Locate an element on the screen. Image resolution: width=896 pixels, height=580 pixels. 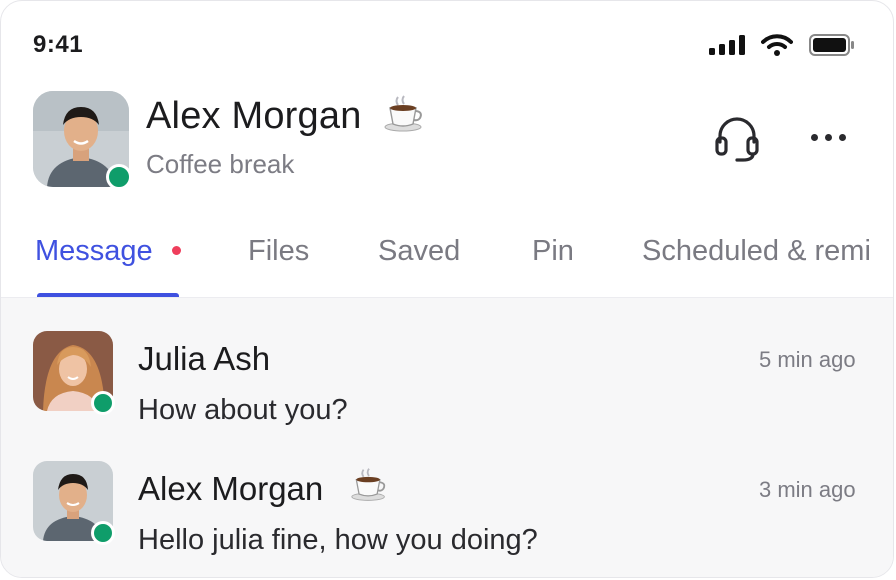
tab-message: Message is located at coordinates (94, 251).